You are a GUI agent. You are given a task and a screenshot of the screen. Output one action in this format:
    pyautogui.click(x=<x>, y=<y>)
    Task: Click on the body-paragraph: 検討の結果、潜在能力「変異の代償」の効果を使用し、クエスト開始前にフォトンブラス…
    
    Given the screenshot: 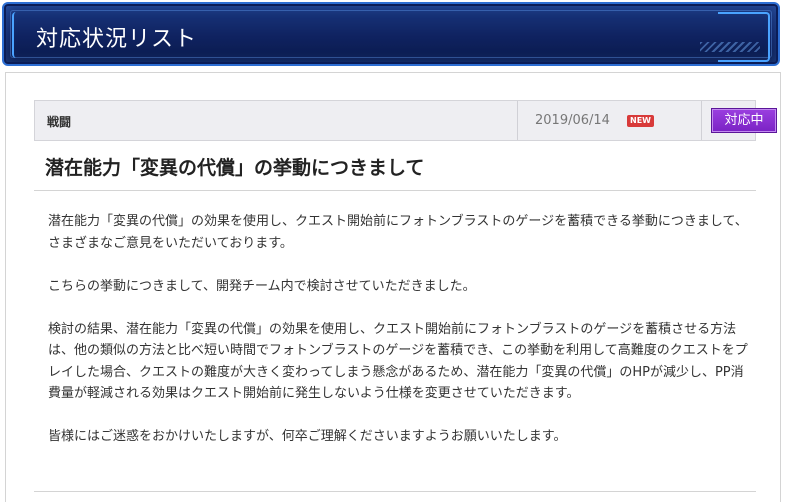 What is the action you would take?
    pyautogui.click(x=398, y=361)
    